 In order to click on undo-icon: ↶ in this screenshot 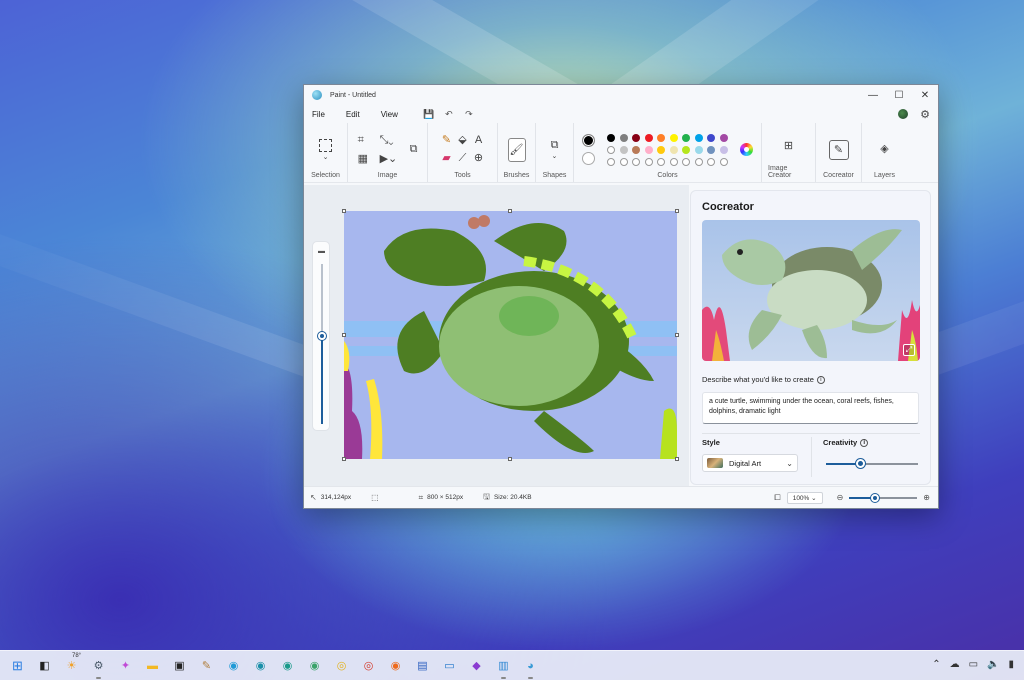, I will do `click(449, 114)`.